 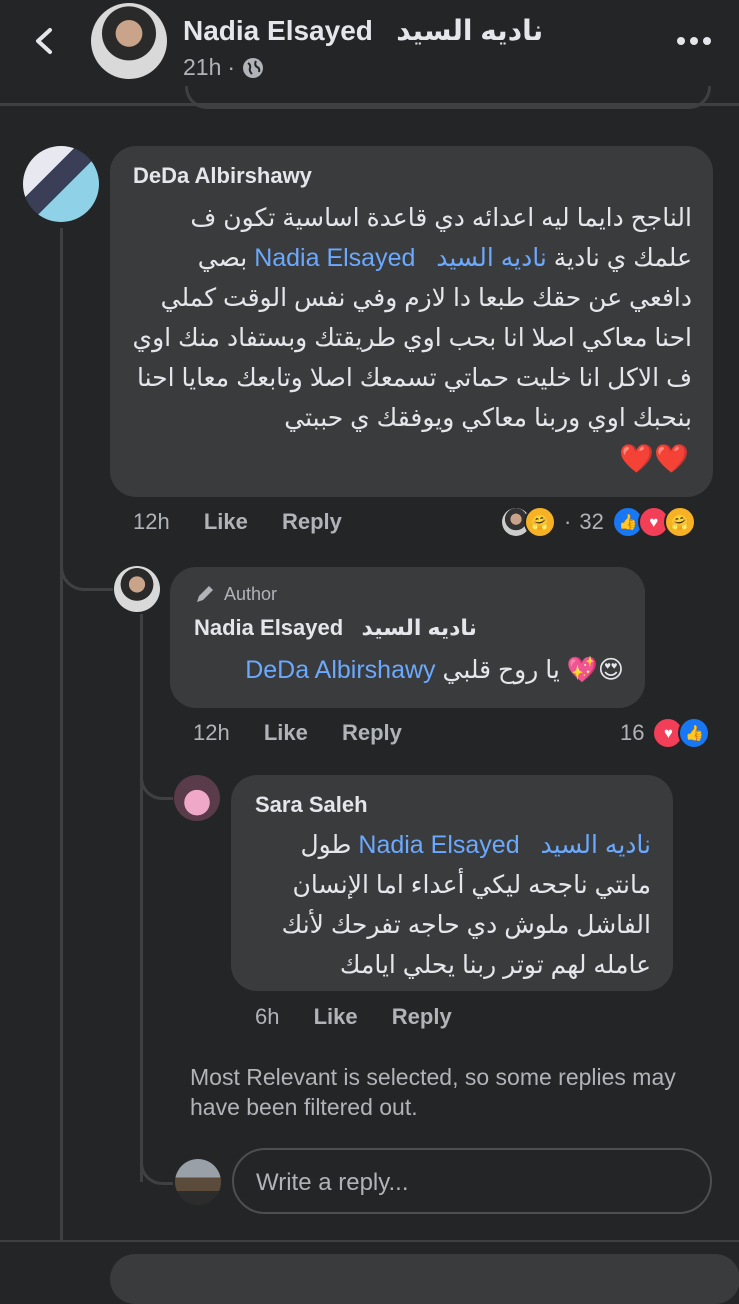 I want to click on comment-input-edge, so click(x=424, y=1279).